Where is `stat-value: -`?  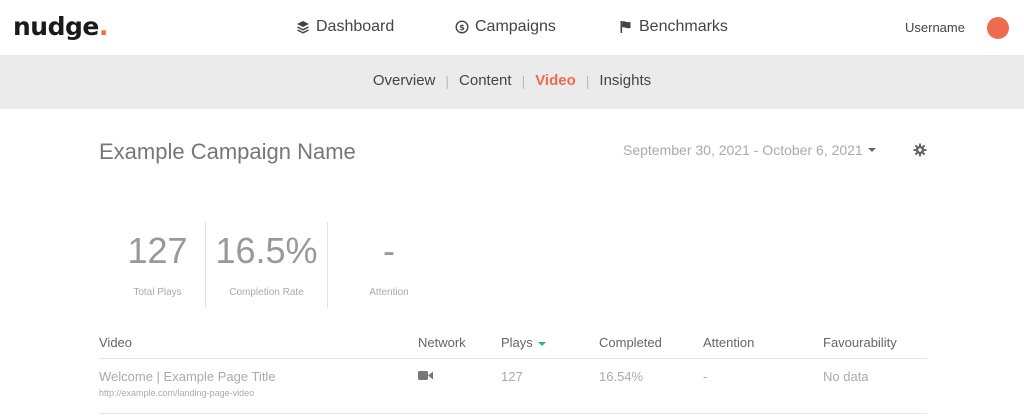 stat-value: - is located at coordinates (389, 250).